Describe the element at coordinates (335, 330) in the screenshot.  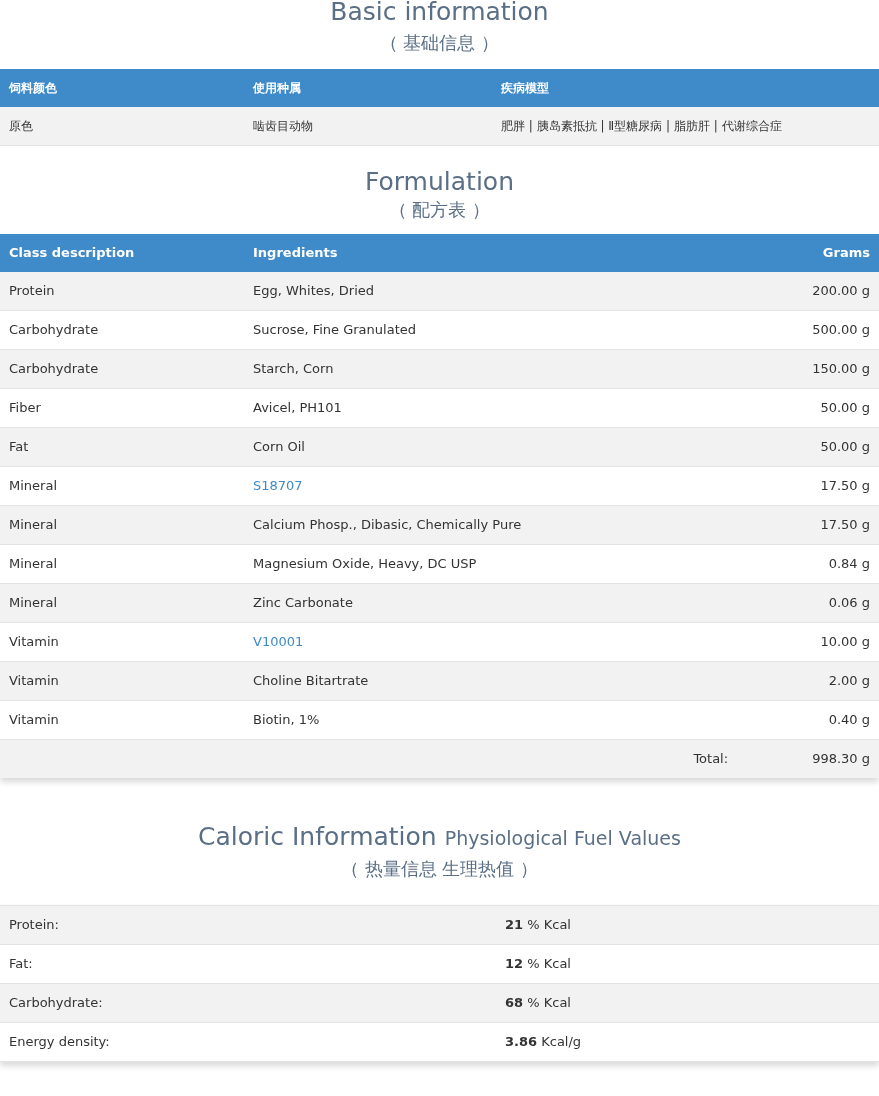
I see `table-cell-text: Sucrose, Fine Granulated` at that location.